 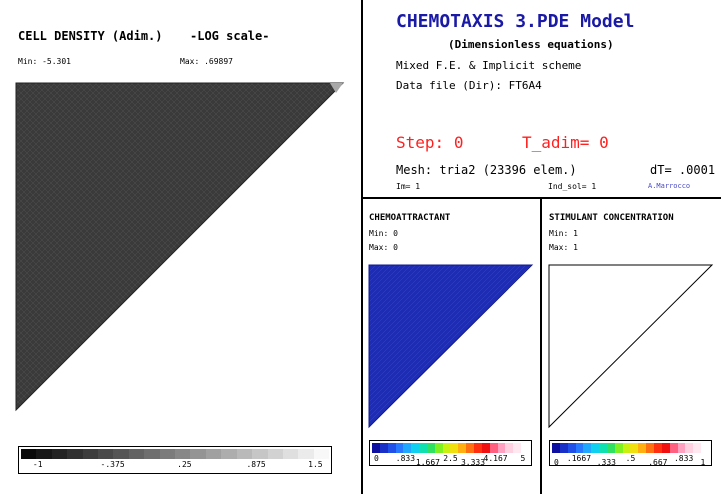 What do you see at coordinates (606, 462) in the screenshot?
I see `tick: .333` at bounding box center [606, 462].